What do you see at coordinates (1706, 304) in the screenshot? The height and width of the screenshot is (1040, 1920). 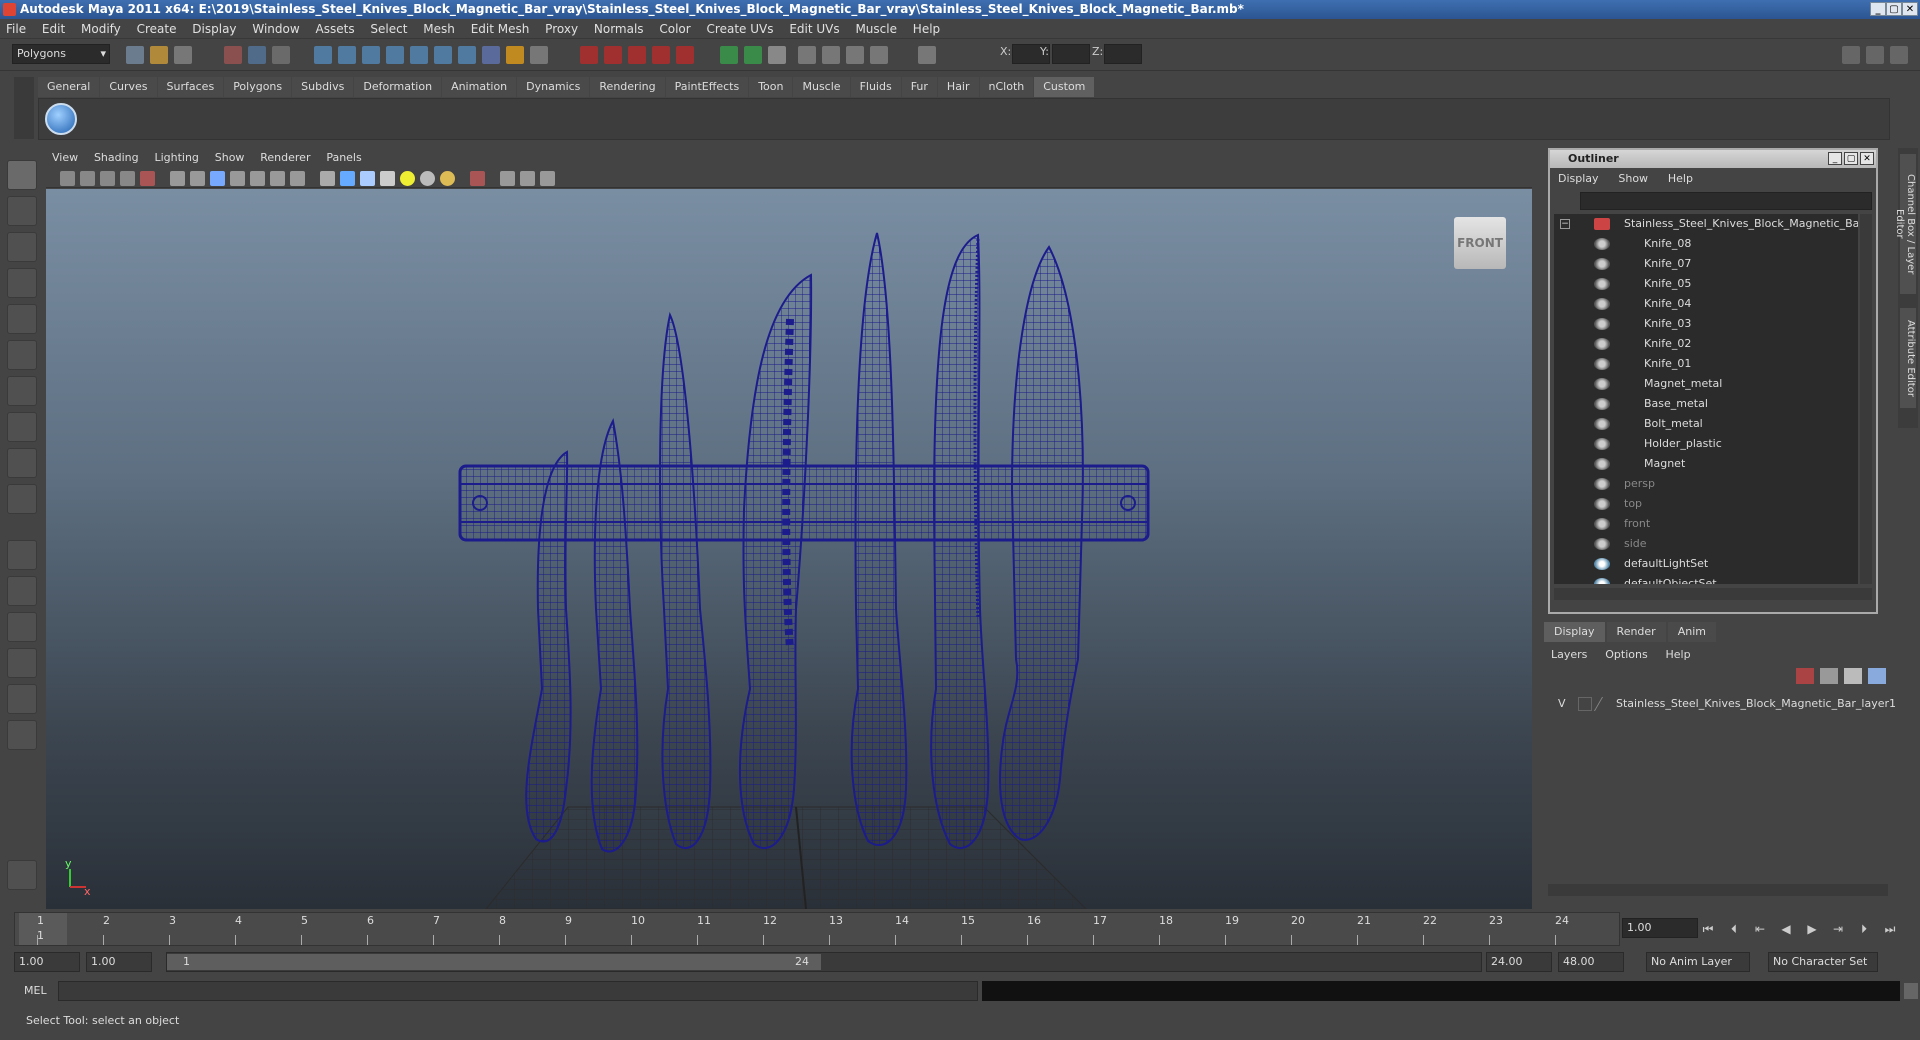 I see `list-item: Knife_04` at bounding box center [1706, 304].